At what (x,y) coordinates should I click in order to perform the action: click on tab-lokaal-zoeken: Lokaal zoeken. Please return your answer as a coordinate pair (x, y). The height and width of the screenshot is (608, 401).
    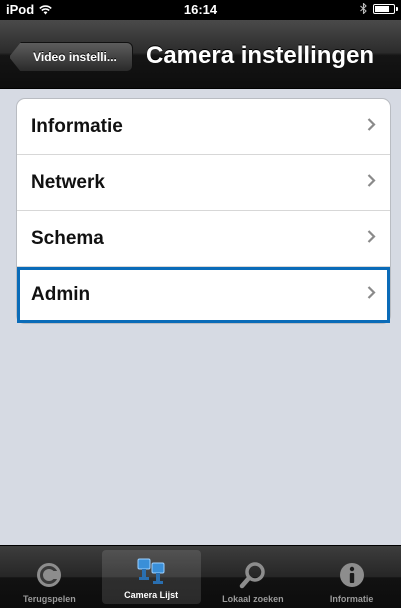
    Looking at the image, I should click on (253, 577).